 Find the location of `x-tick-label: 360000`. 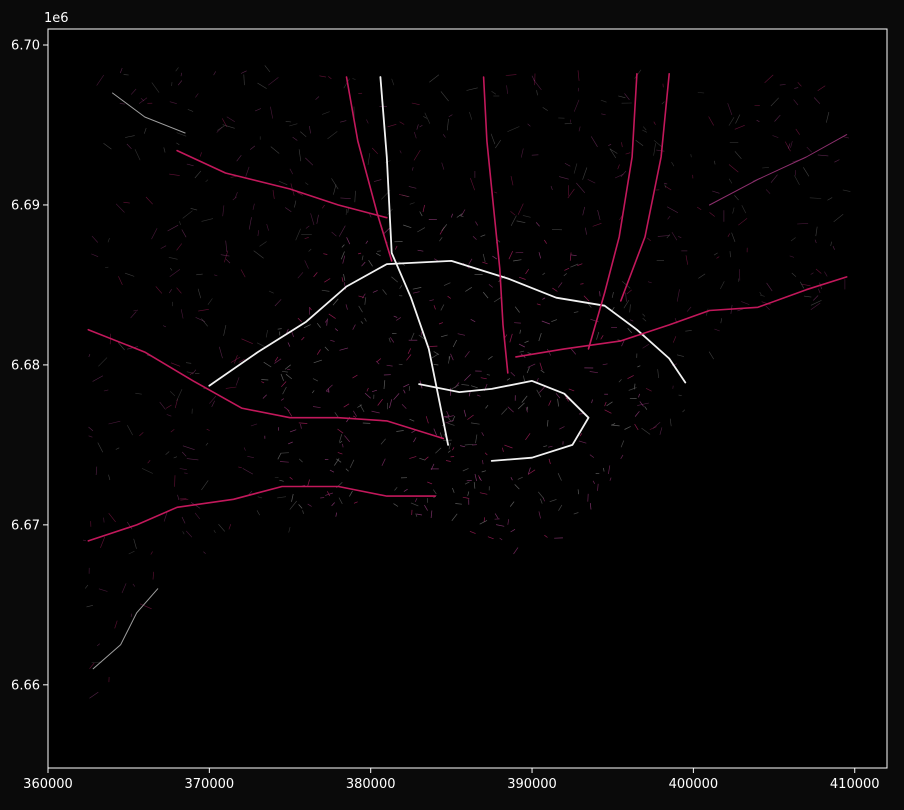

x-tick-label: 360000 is located at coordinates (48, 784).